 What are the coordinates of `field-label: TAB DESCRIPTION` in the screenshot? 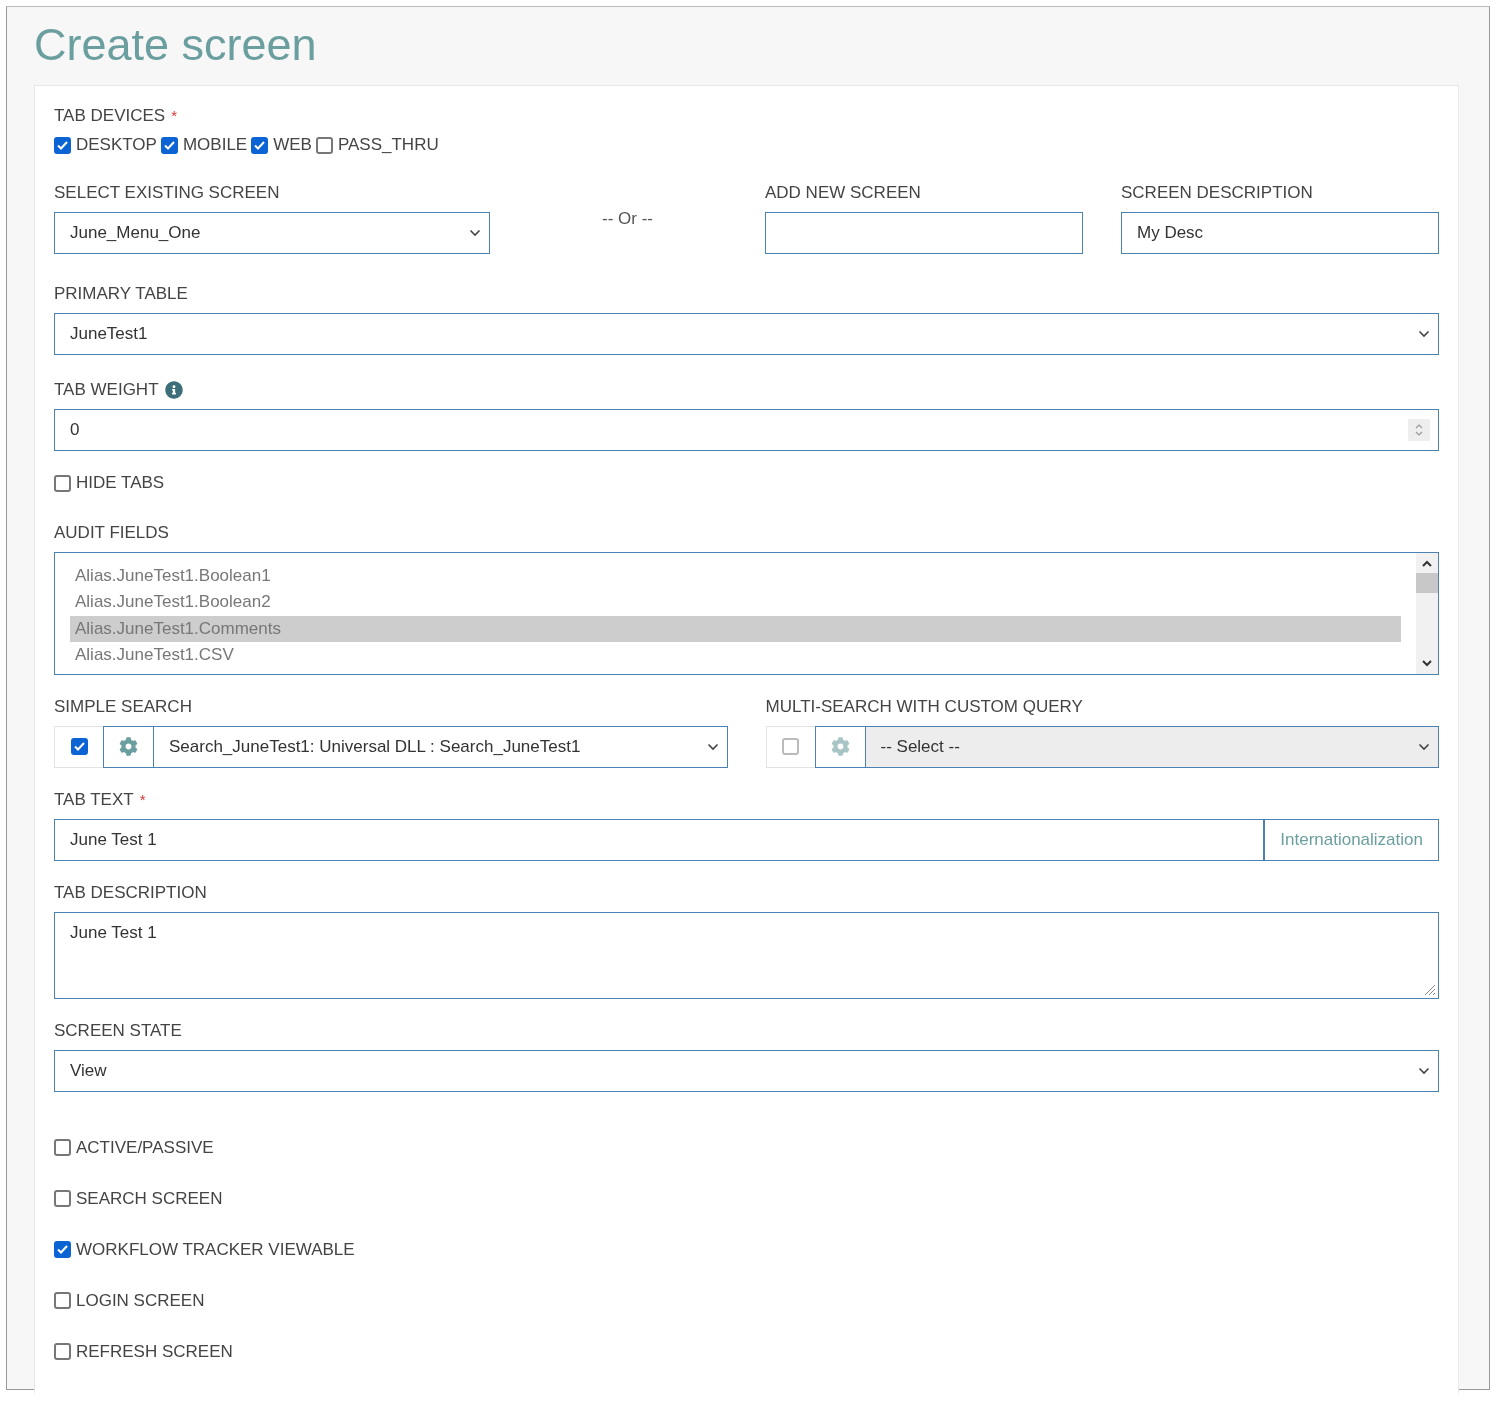 It's located at (130, 892).